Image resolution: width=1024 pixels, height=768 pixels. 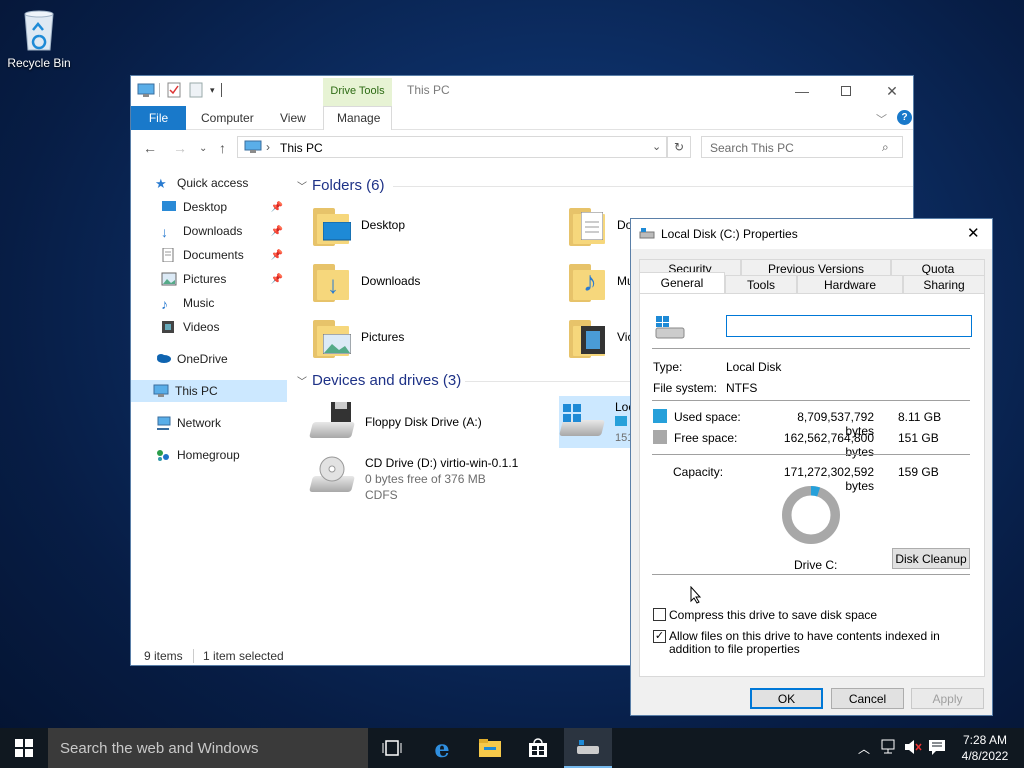 What do you see at coordinates (659, 614) in the screenshot?
I see `compress-checkbox` at bounding box center [659, 614].